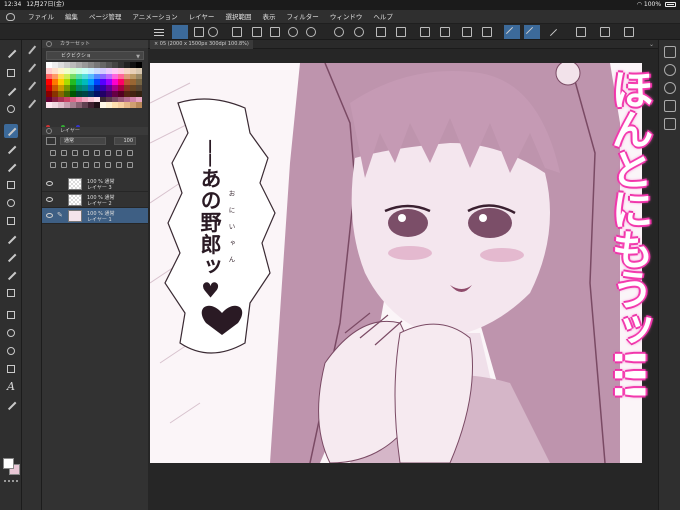 The image size is (680, 510). I want to click on figure-tool, so click(11, 257).